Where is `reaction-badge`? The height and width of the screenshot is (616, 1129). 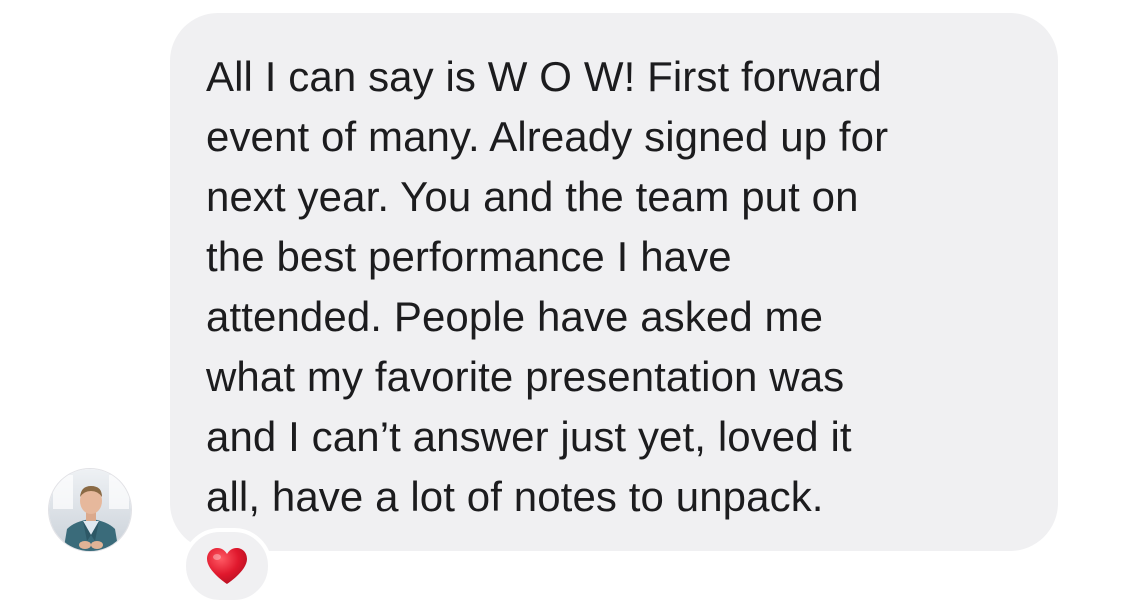 reaction-badge is located at coordinates (227, 566).